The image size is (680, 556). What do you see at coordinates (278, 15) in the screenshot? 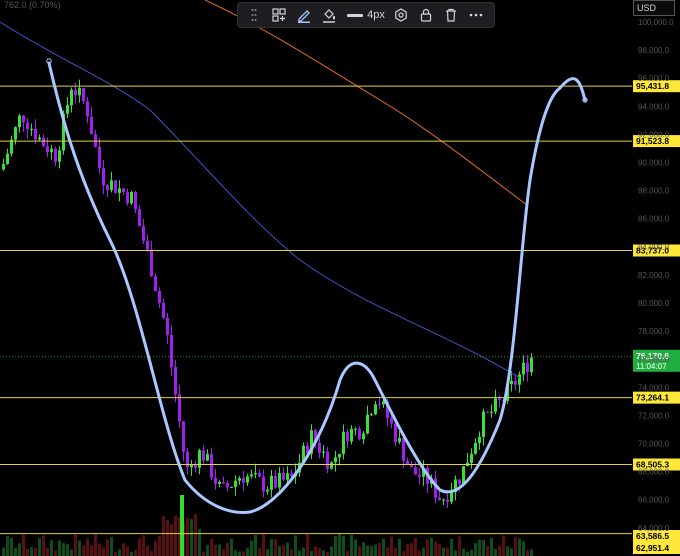
I see `templates-icon` at bounding box center [278, 15].